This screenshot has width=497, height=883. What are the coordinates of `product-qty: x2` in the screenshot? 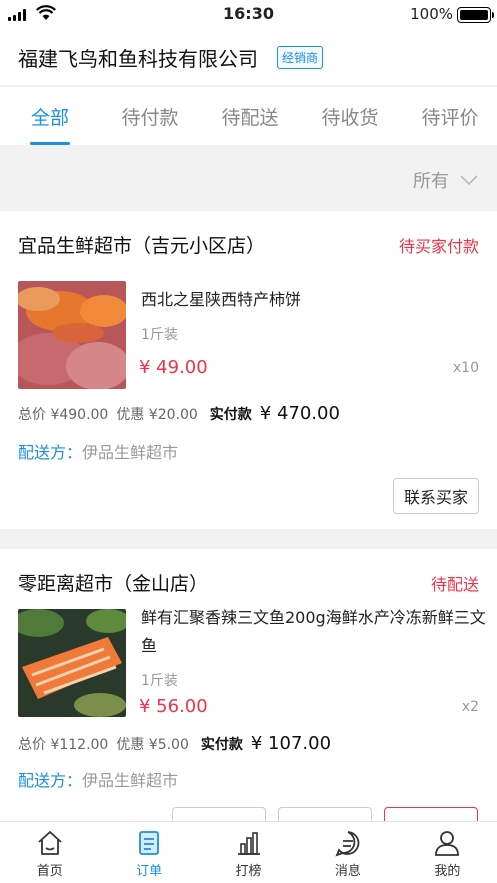 It's located at (470, 707).